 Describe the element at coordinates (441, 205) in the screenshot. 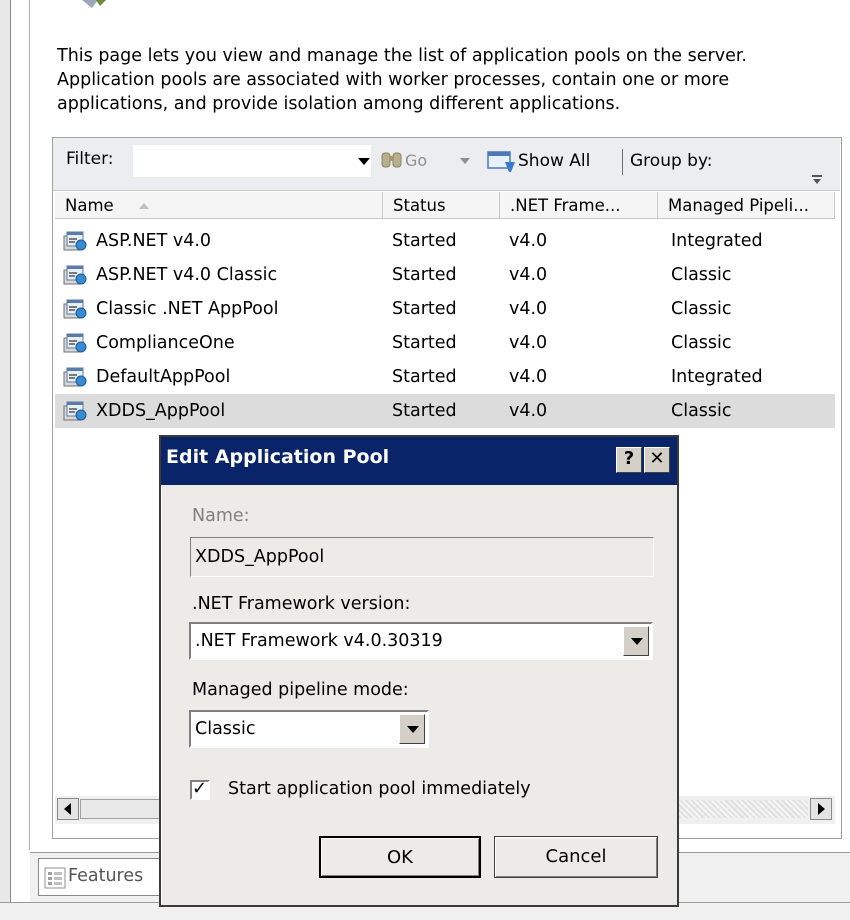

I see `column-header-status: Status` at that location.